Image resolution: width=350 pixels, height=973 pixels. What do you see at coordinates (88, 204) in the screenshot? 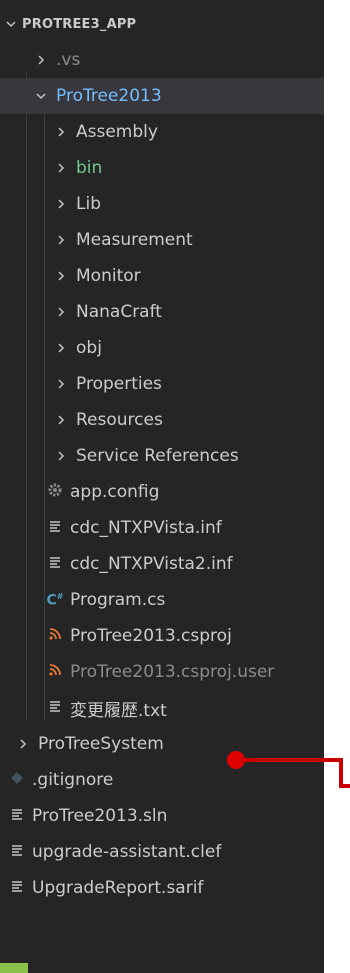
I see `tree-item-label: Lib` at bounding box center [88, 204].